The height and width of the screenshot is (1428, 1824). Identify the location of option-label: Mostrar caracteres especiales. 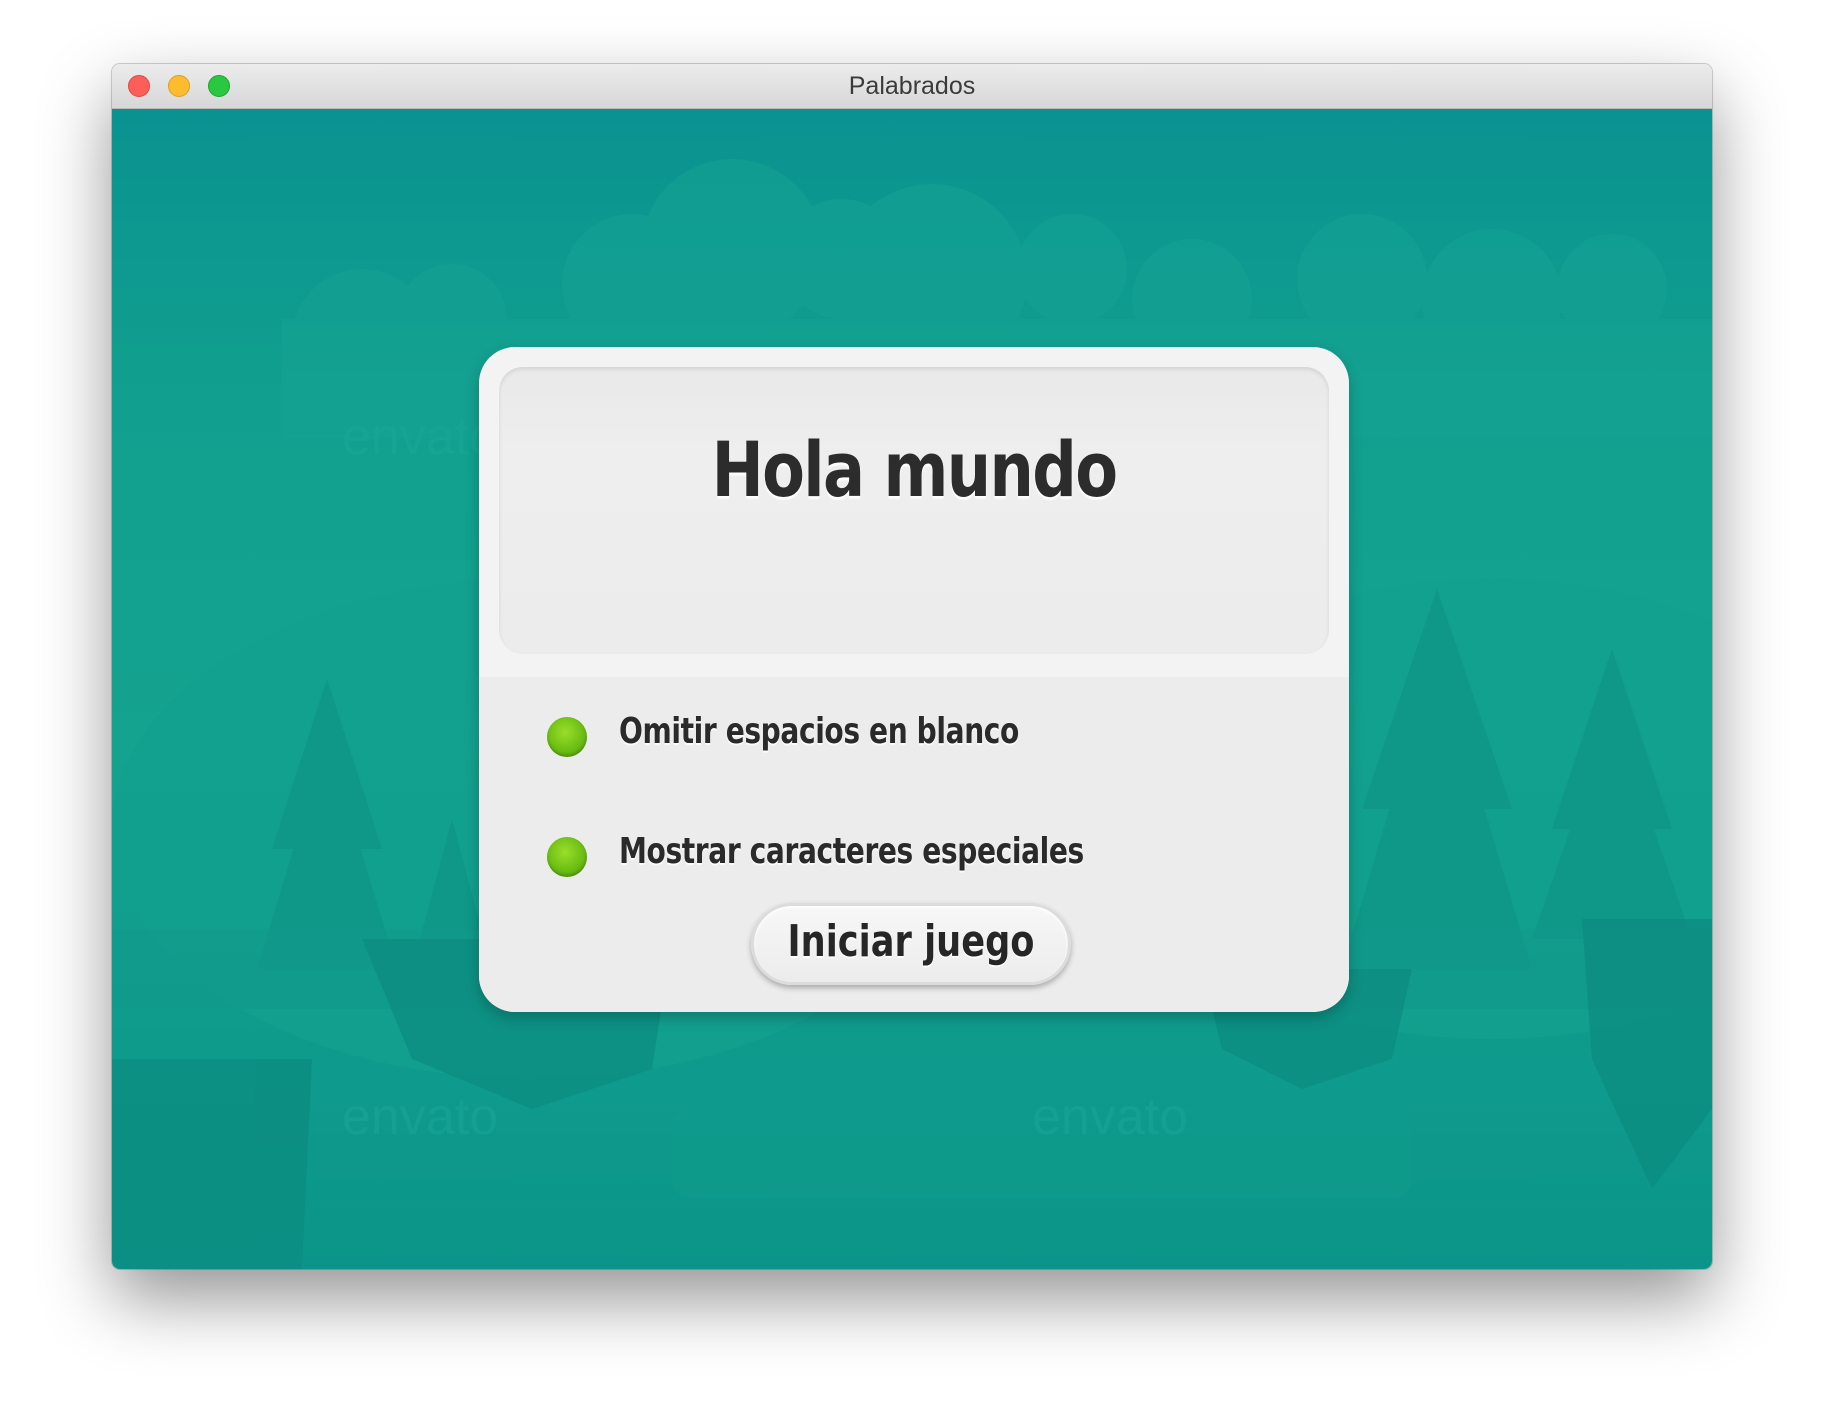
(851, 851).